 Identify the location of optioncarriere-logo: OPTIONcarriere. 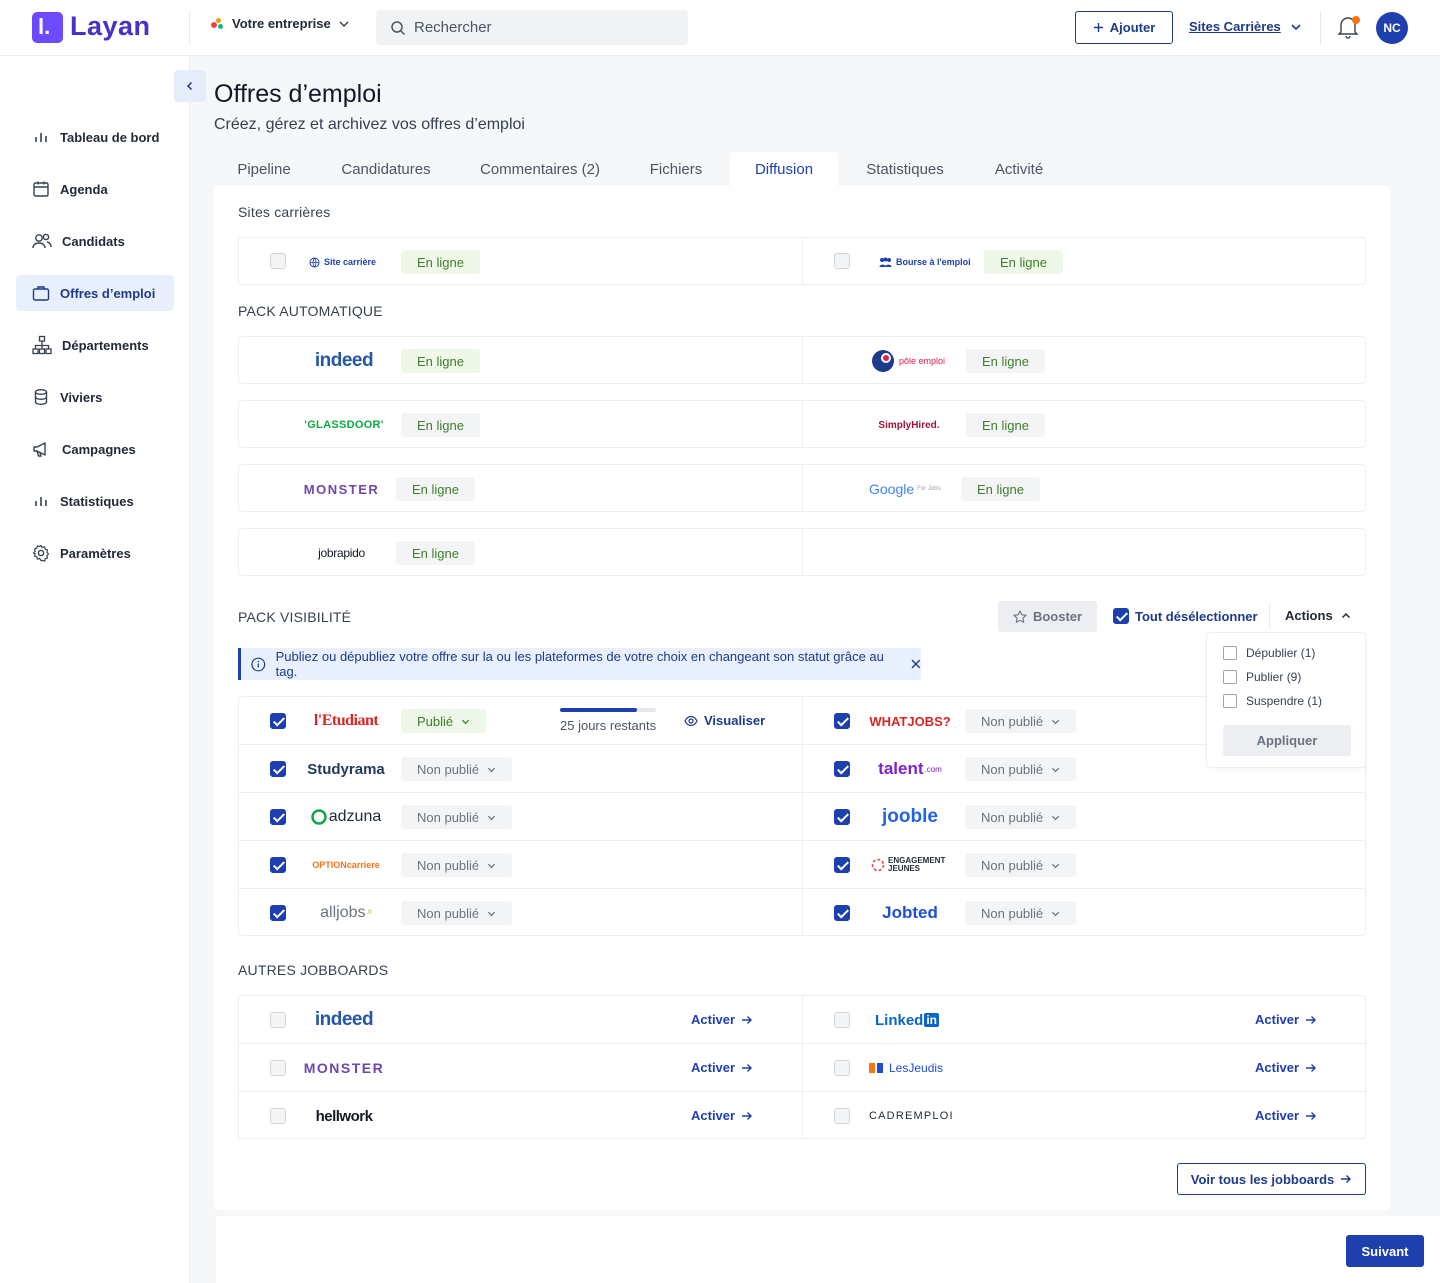
(346, 865).